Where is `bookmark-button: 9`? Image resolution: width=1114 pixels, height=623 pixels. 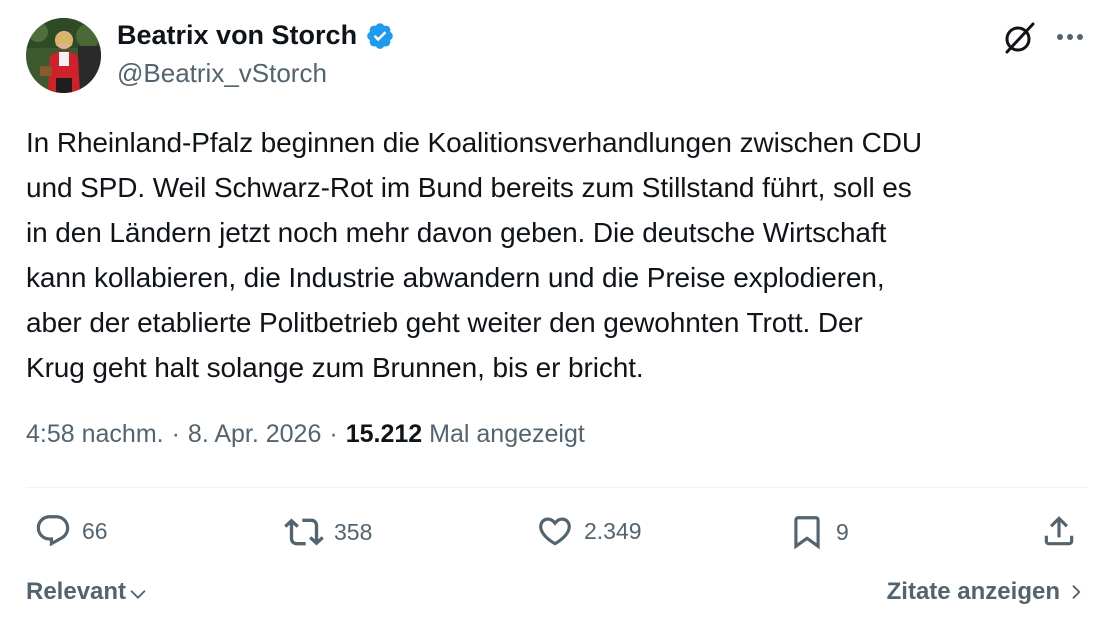 bookmark-button: 9 is located at coordinates (818, 532).